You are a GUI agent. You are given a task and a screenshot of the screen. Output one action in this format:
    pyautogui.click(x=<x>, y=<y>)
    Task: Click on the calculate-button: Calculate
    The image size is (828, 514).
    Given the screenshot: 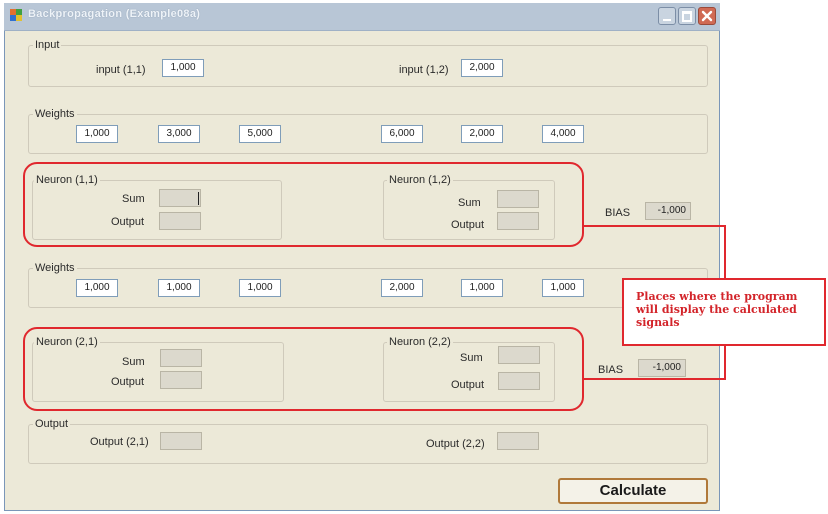 What is the action you would take?
    pyautogui.click(x=633, y=491)
    